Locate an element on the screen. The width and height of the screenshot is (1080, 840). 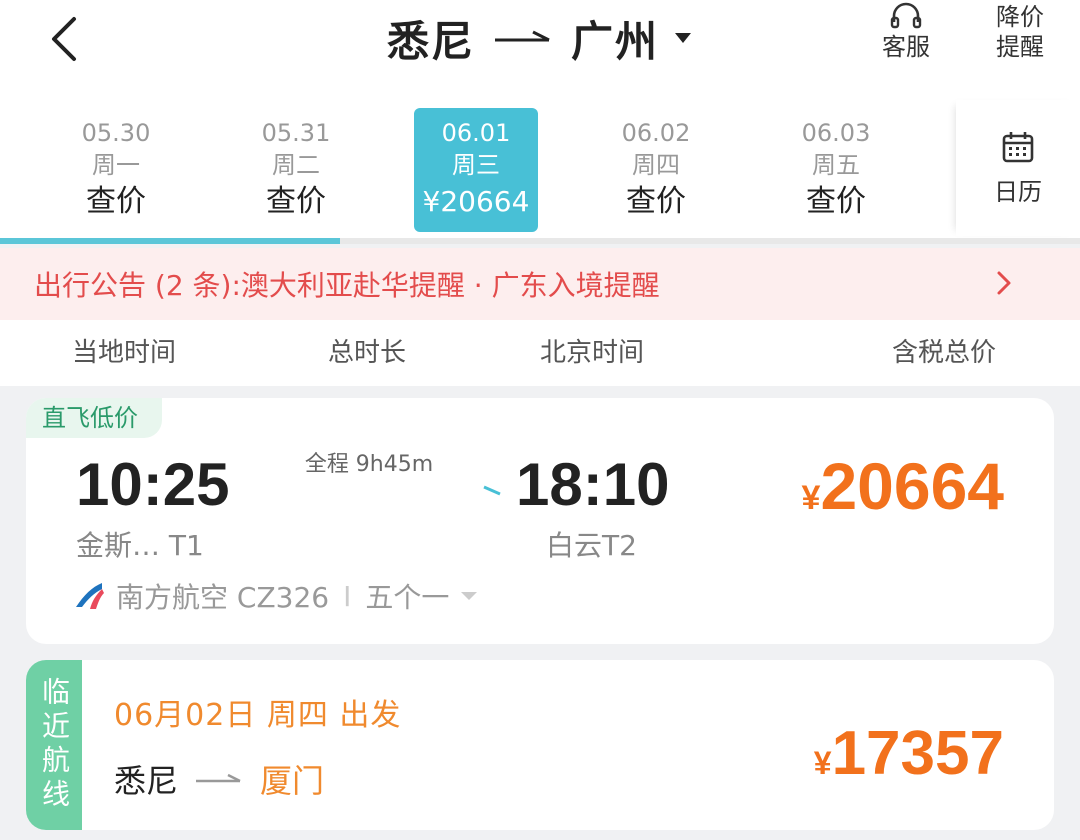
date-option: 05.31 周二 查价 is located at coordinates (296, 170).